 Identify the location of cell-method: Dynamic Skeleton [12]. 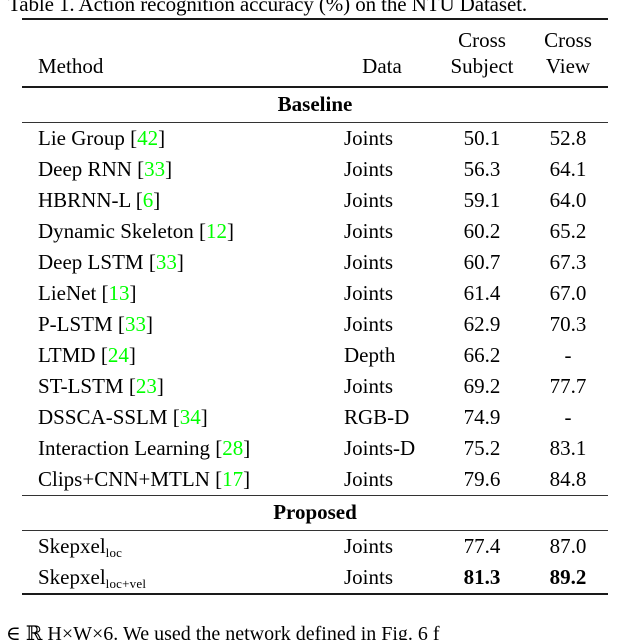
(136, 231).